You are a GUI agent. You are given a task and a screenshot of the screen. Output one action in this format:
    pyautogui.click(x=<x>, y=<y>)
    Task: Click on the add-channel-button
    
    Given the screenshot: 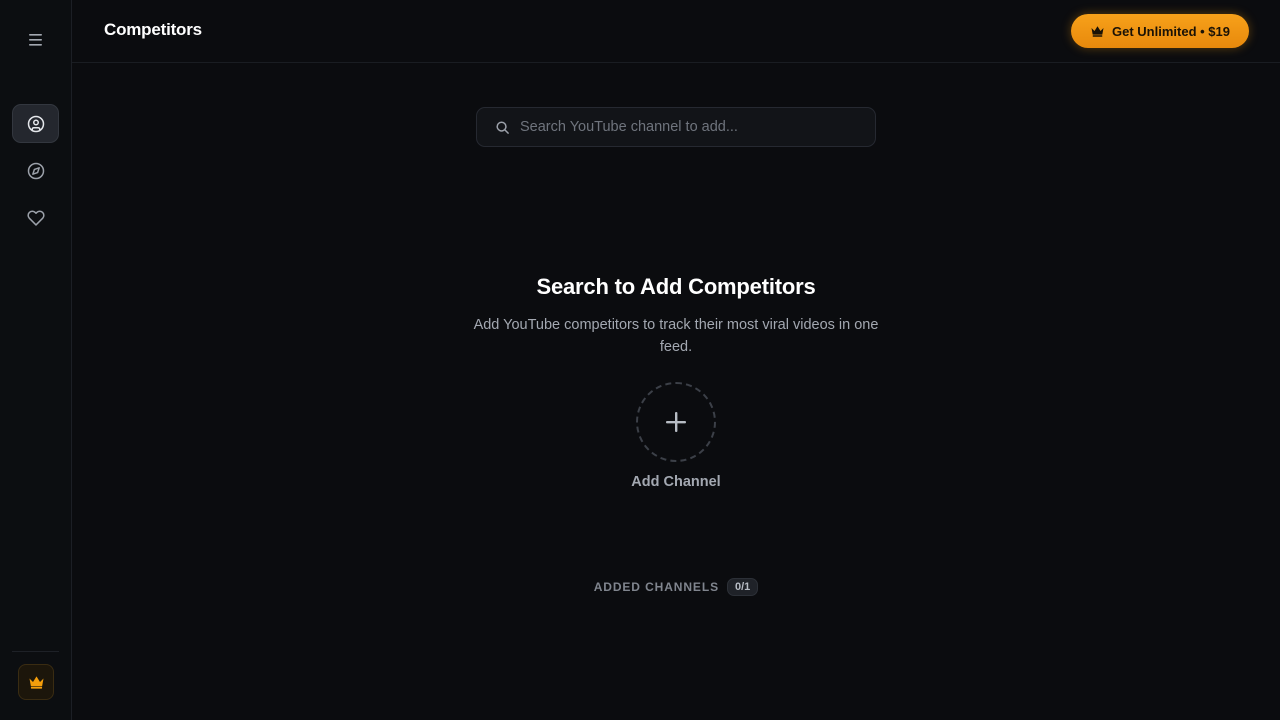 What is the action you would take?
    pyautogui.click(x=676, y=422)
    